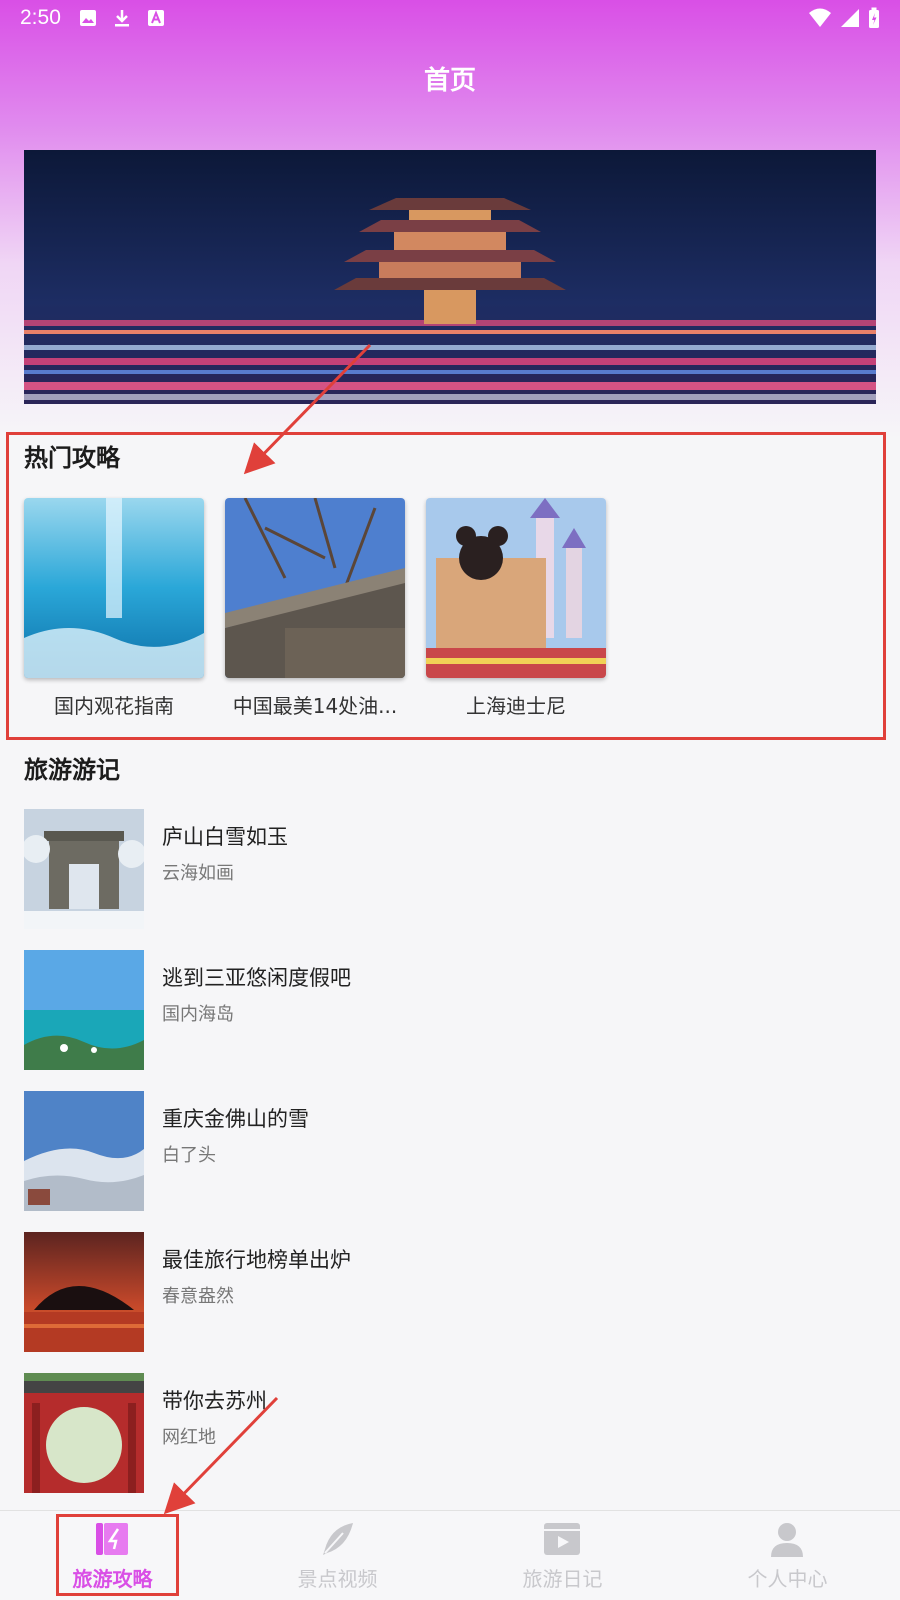 Image resolution: width=900 pixels, height=1600 pixels. Describe the element at coordinates (117, 1555) in the screenshot. I see `annotation-nav-highlight-box` at that location.